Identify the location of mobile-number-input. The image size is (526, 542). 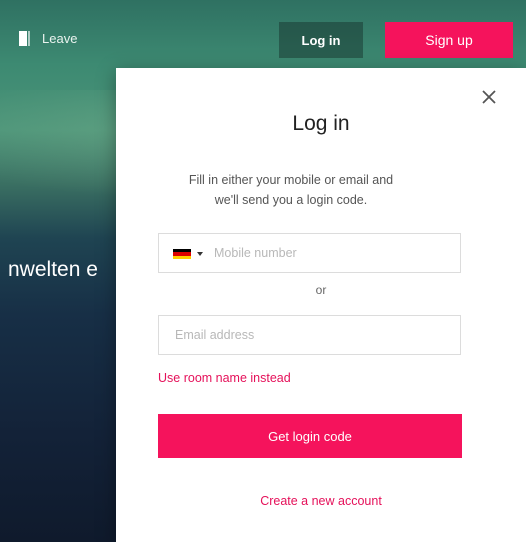
(331, 253).